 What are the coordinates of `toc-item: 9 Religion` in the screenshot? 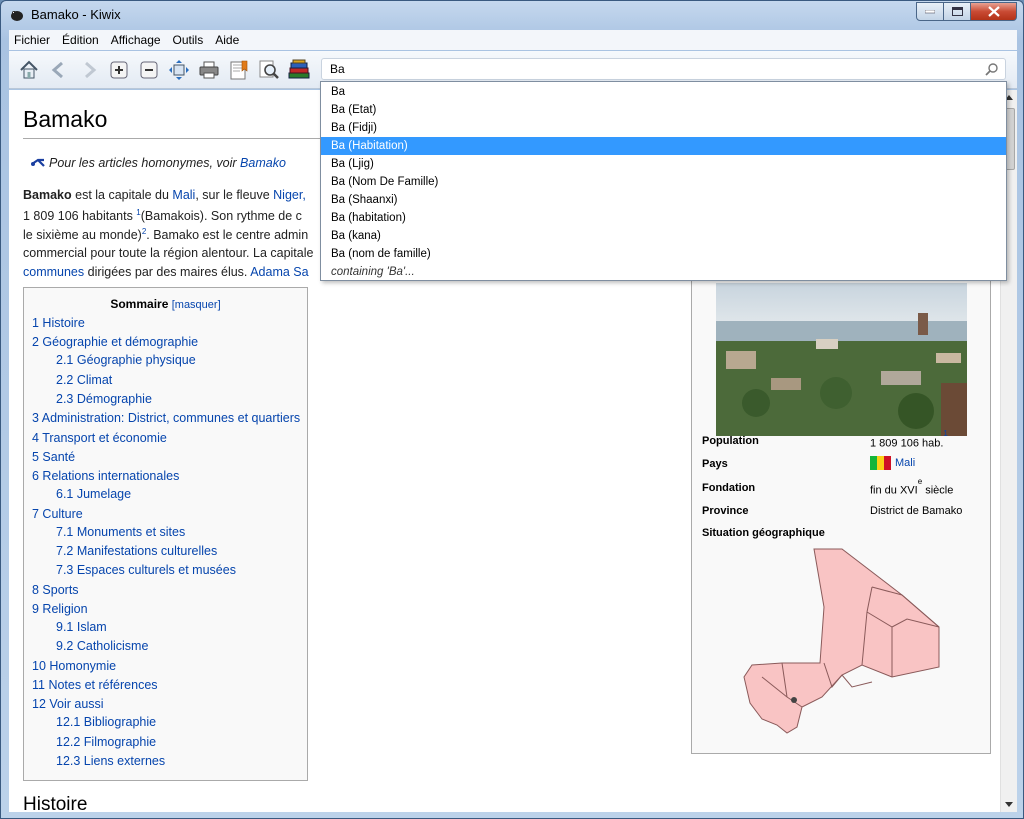 It's located at (60, 609).